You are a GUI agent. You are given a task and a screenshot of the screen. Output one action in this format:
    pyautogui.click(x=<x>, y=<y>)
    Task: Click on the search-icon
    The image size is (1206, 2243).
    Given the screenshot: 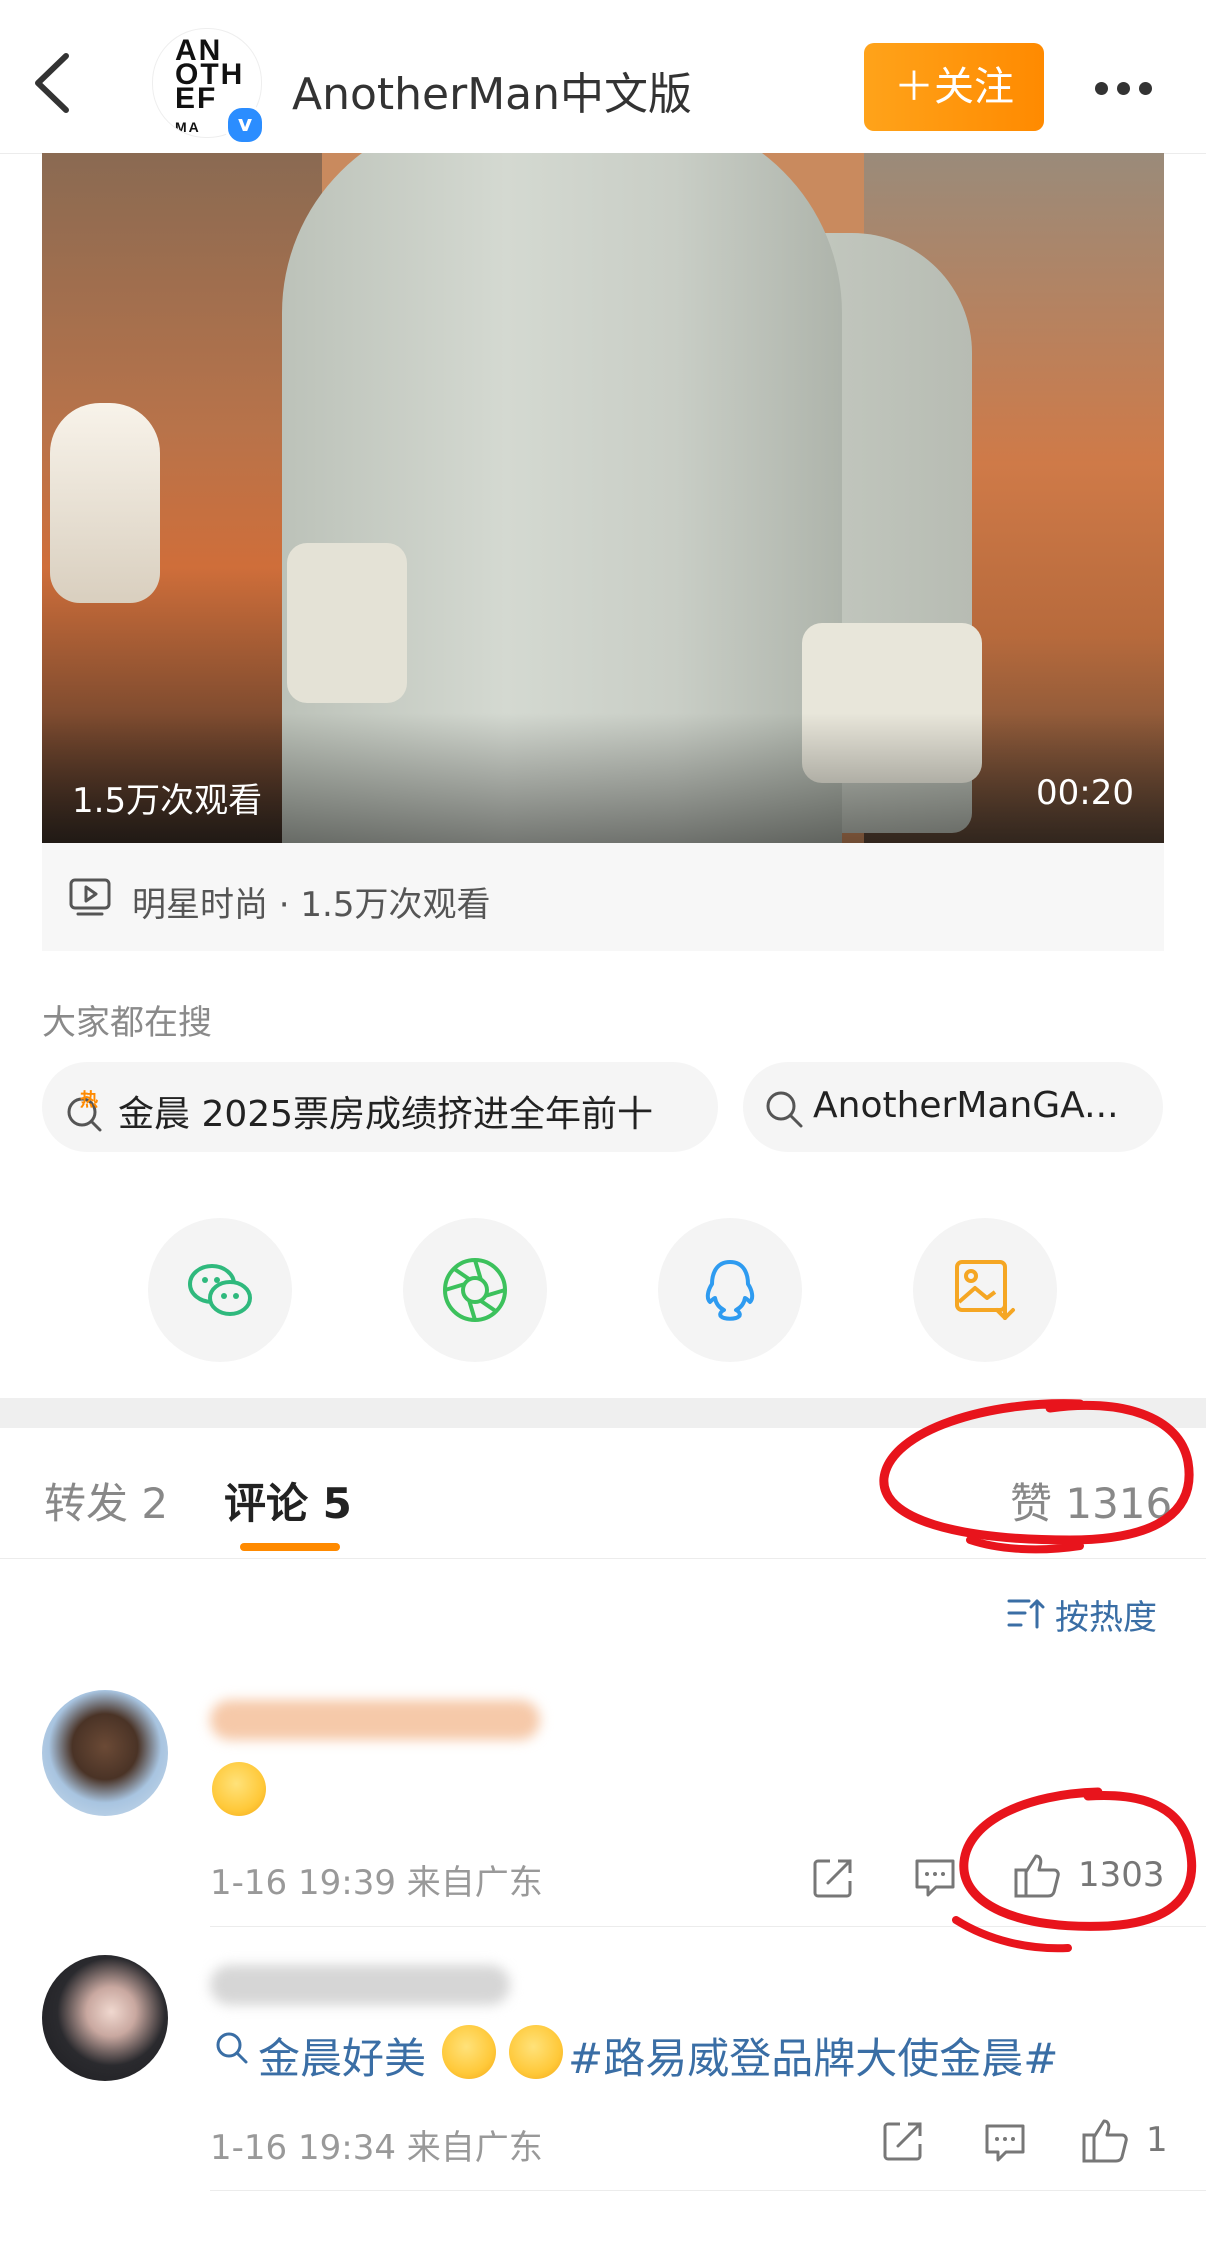 What is the action you would take?
    pyautogui.click(x=785, y=1112)
    